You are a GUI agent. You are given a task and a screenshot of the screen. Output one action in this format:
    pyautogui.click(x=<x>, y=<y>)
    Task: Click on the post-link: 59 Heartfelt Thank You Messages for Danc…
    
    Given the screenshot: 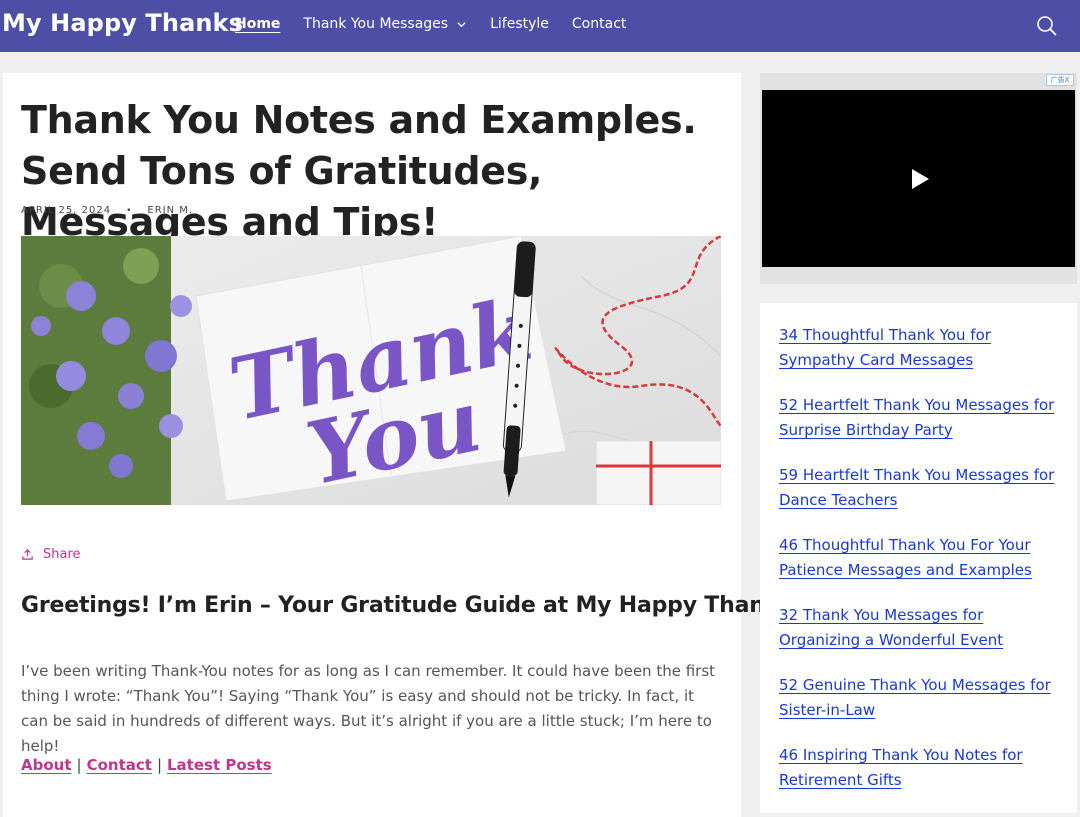 What is the action you would take?
    pyautogui.click(x=916, y=487)
    